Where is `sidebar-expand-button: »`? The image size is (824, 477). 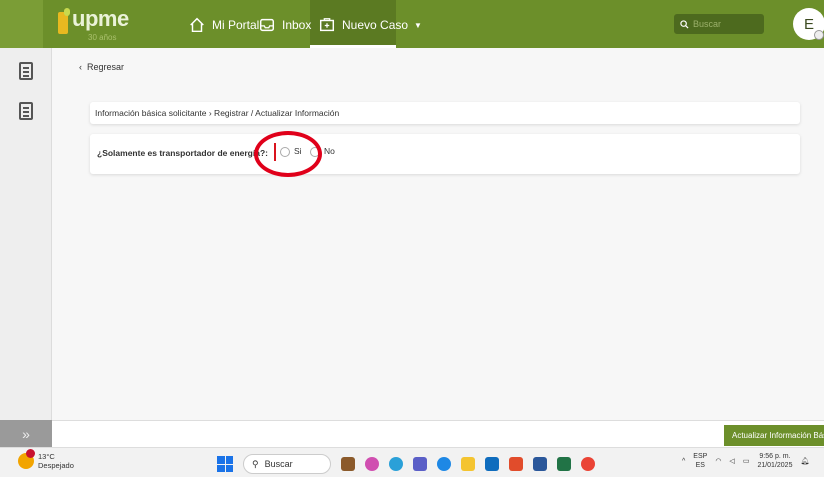
sidebar-expand-button: » is located at coordinates (26, 433).